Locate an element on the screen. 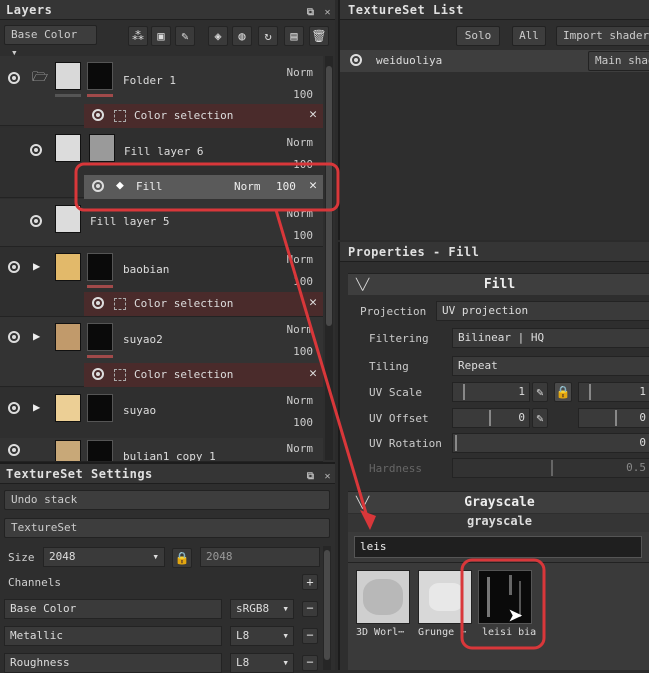  solo-button: Solo is located at coordinates (478, 36).